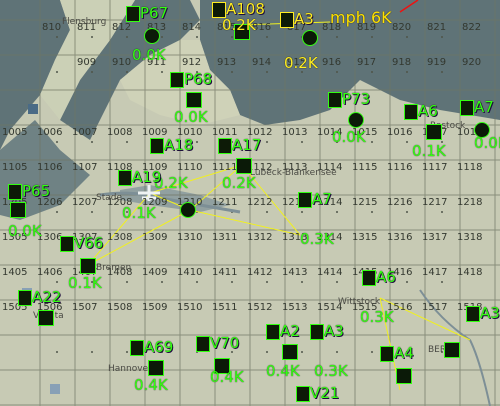  What do you see at coordinates (47, 297) in the screenshot?
I see `unit-code: A22` at bounding box center [47, 297].